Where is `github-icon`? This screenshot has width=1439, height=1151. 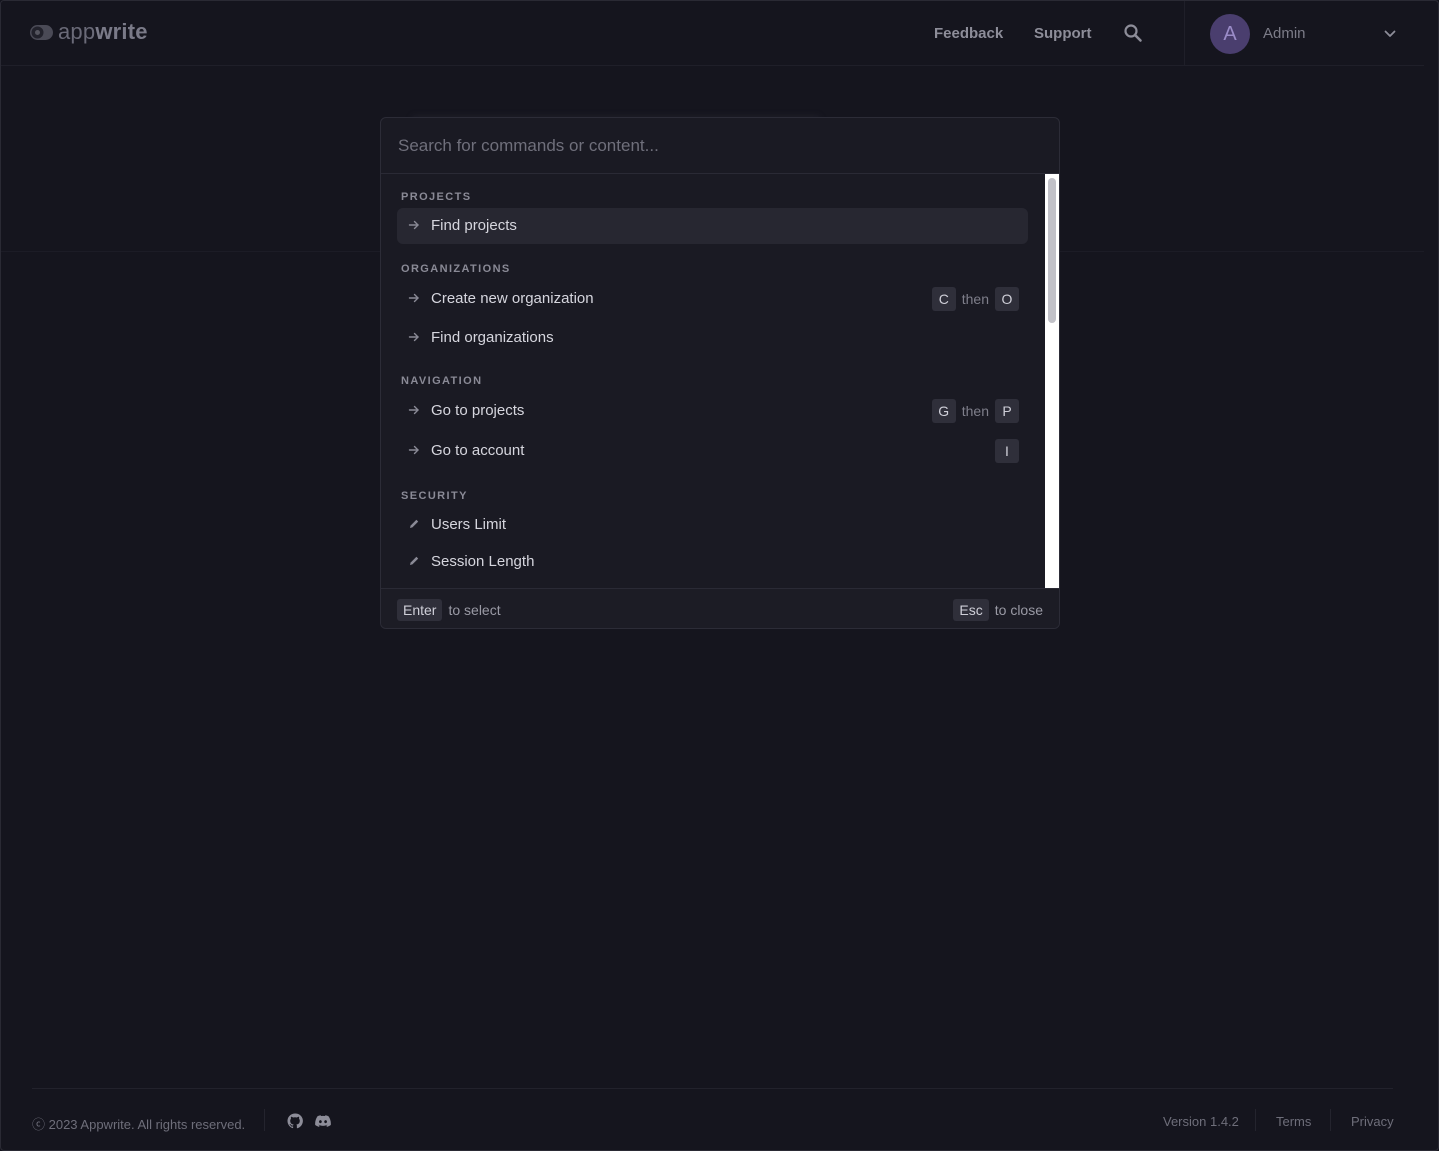 github-icon is located at coordinates (295, 1121).